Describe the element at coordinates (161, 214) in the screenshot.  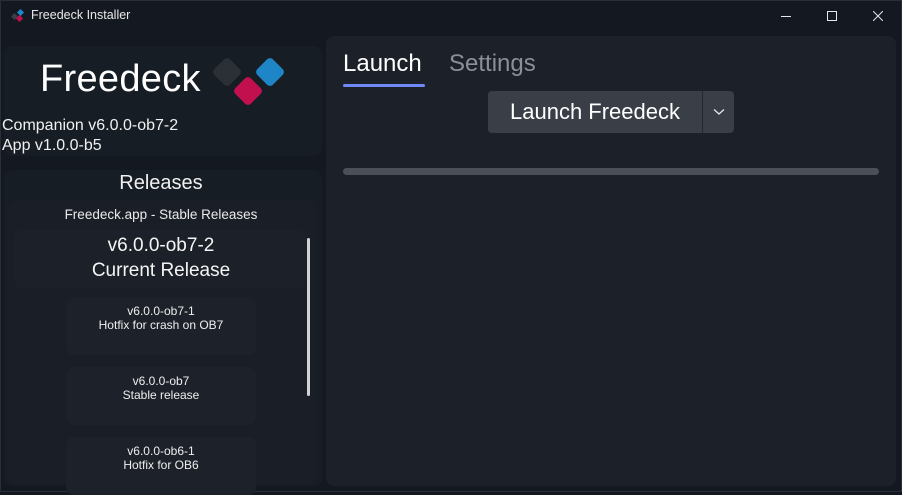
I see `release-source-title: Freedeck.app - Stable Releases` at that location.